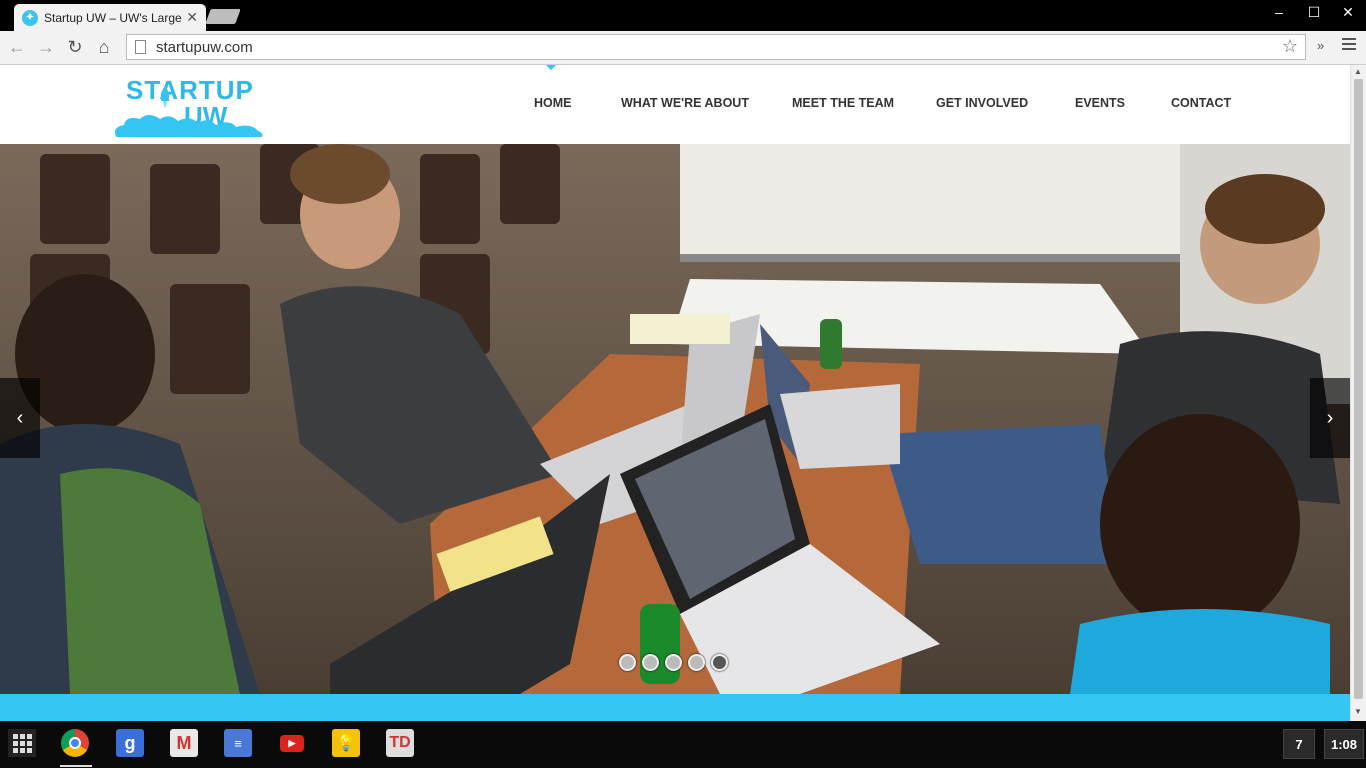 This screenshot has height=768, width=1366. I want to click on chevron-right-icon: ›, so click(1330, 417).